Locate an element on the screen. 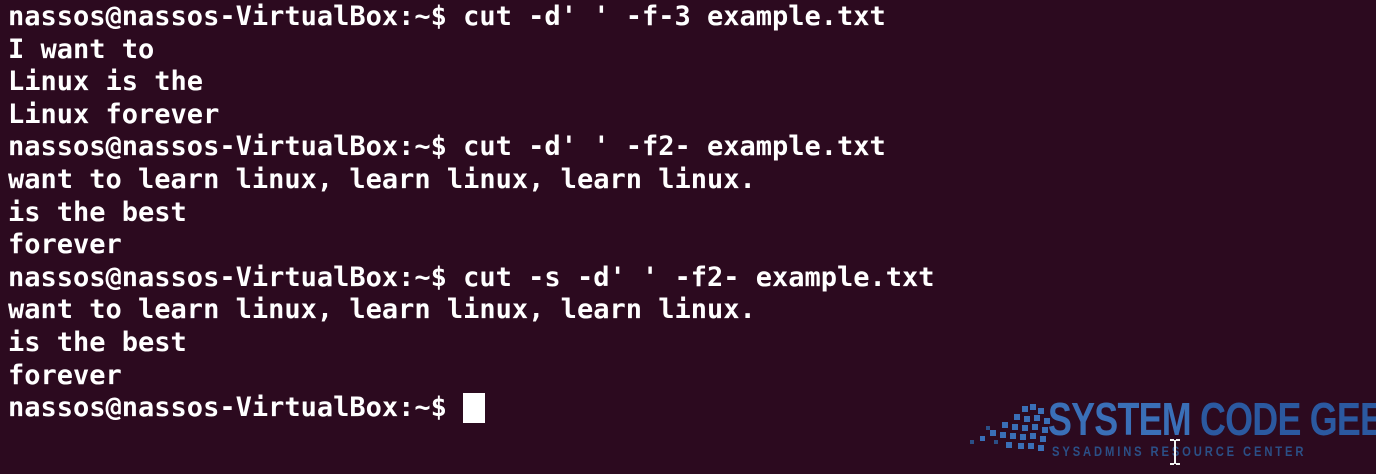 The width and height of the screenshot is (1376, 474). logo-title: SYSTEM CODE GEEKS is located at coordinates (1212, 419).